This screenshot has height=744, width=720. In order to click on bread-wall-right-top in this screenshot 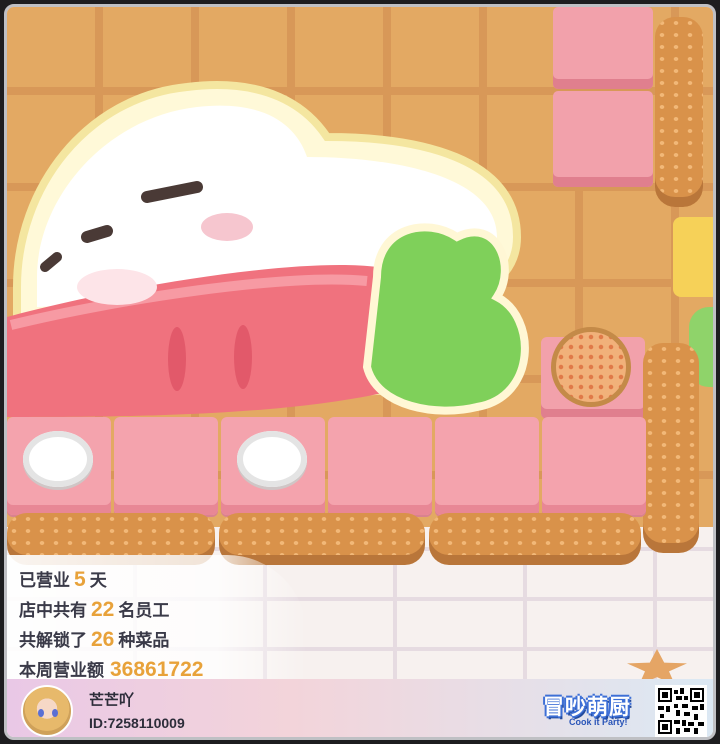, I will do `click(679, 112)`.